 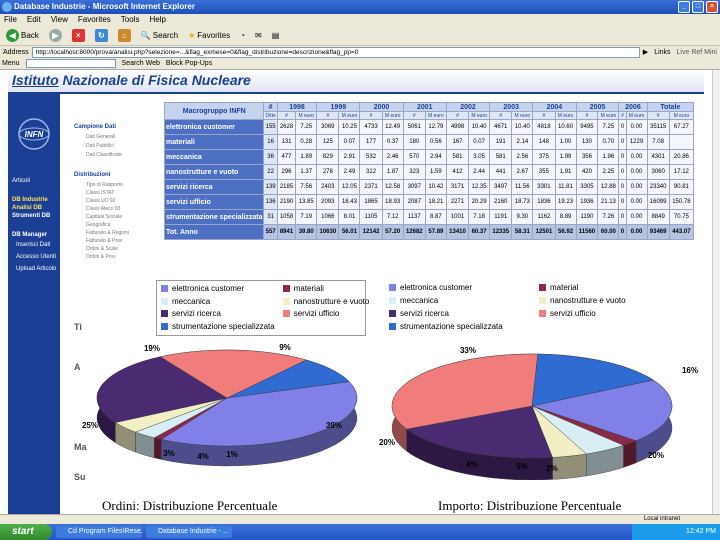 I want to click on refresh-button: ↻, so click(x=101, y=35).